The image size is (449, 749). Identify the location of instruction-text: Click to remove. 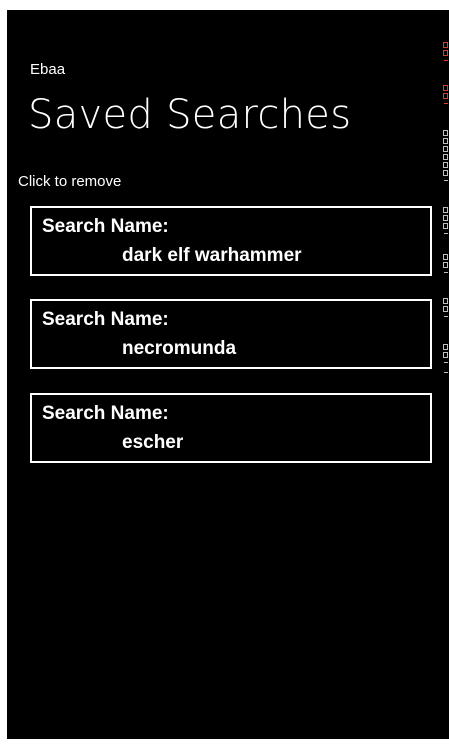
(70, 181).